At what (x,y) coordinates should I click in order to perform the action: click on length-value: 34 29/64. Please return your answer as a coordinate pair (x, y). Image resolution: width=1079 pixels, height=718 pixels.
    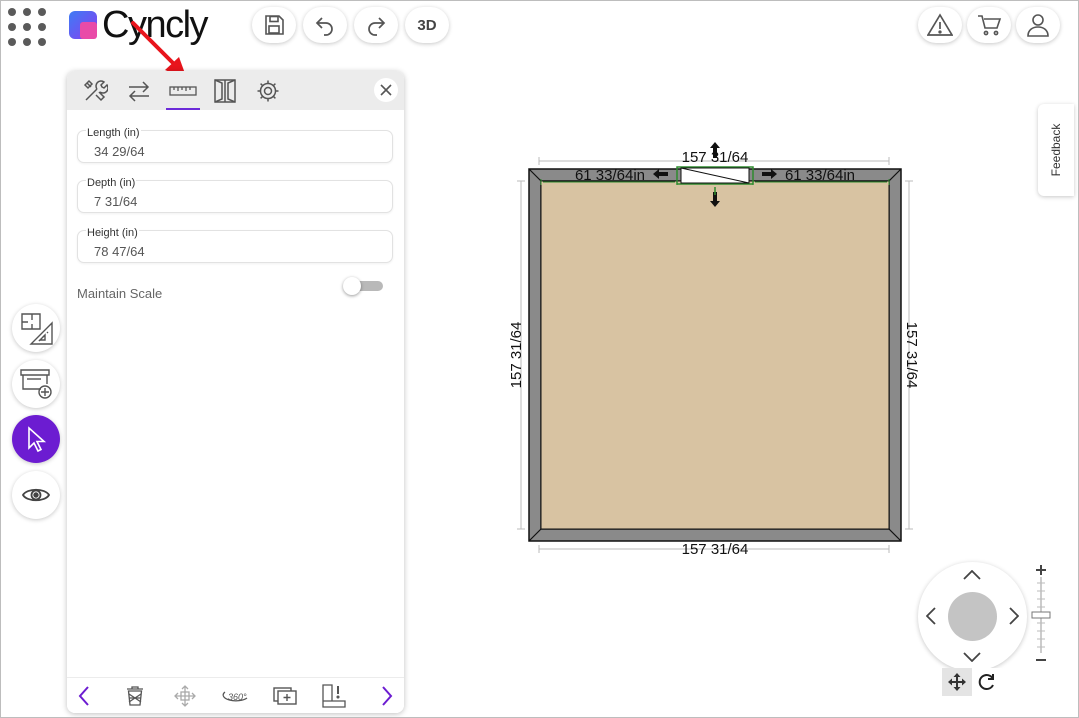
    Looking at the image, I should click on (234, 151).